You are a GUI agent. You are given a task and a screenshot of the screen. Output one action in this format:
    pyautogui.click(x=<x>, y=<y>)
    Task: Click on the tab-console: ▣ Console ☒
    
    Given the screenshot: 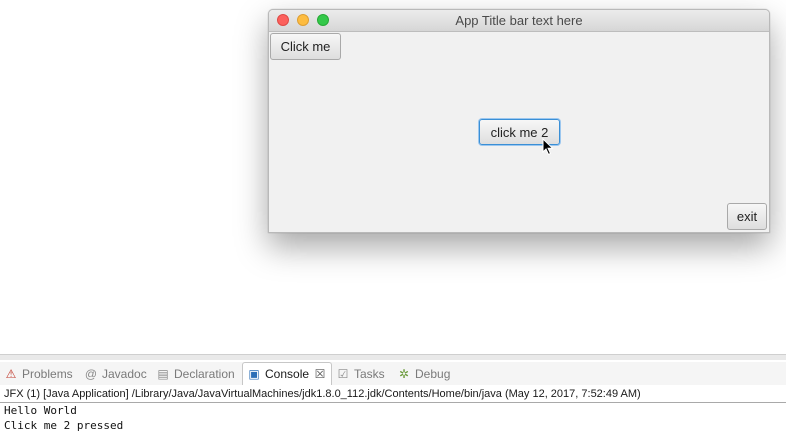 What is the action you would take?
    pyautogui.click(x=287, y=373)
    